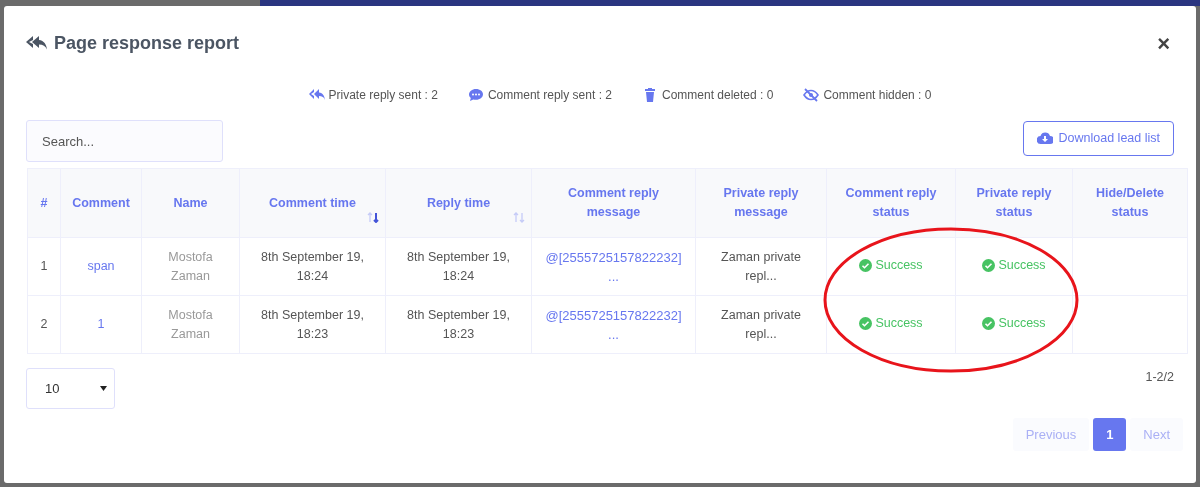 Image resolution: width=1200 pixels, height=487 pixels. I want to click on column-header: Reply time, so click(458, 203).